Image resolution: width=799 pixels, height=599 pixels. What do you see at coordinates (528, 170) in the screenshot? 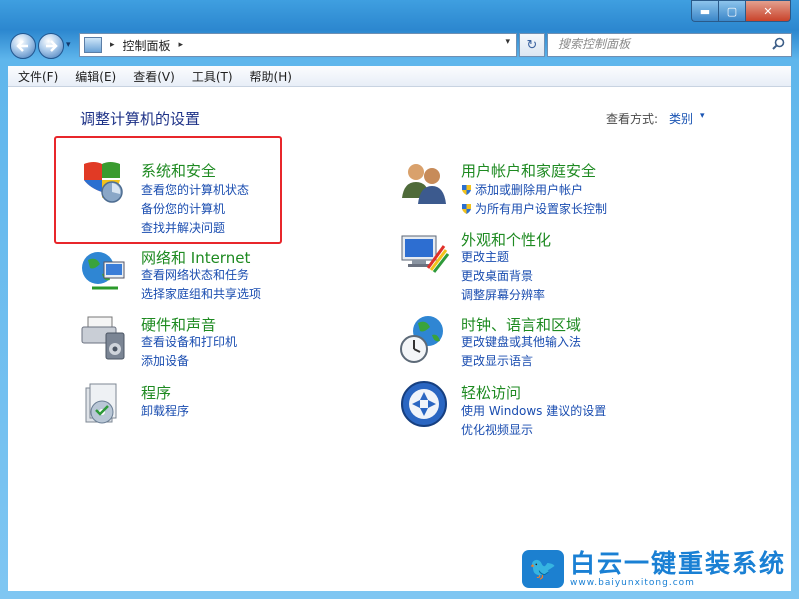
I see `category-title-user-accounts: 用户帐户和家庭安全` at bounding box center [528, 170].